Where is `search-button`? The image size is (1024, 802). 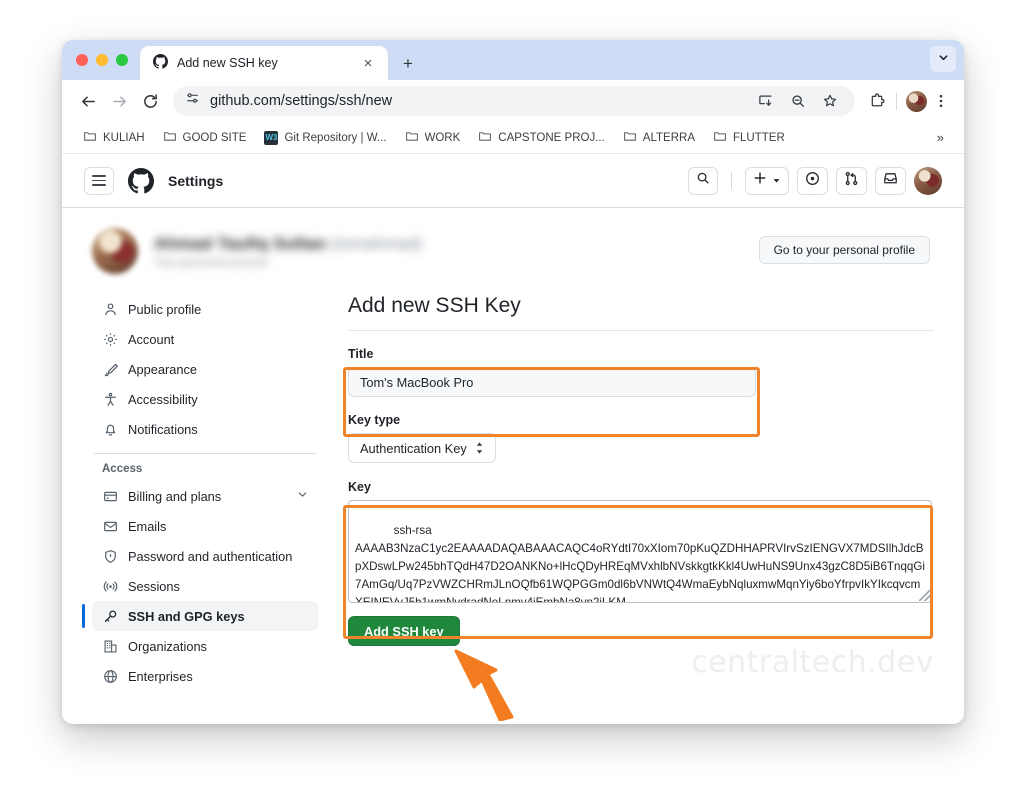
search-button is located at coordinates (703, 180).